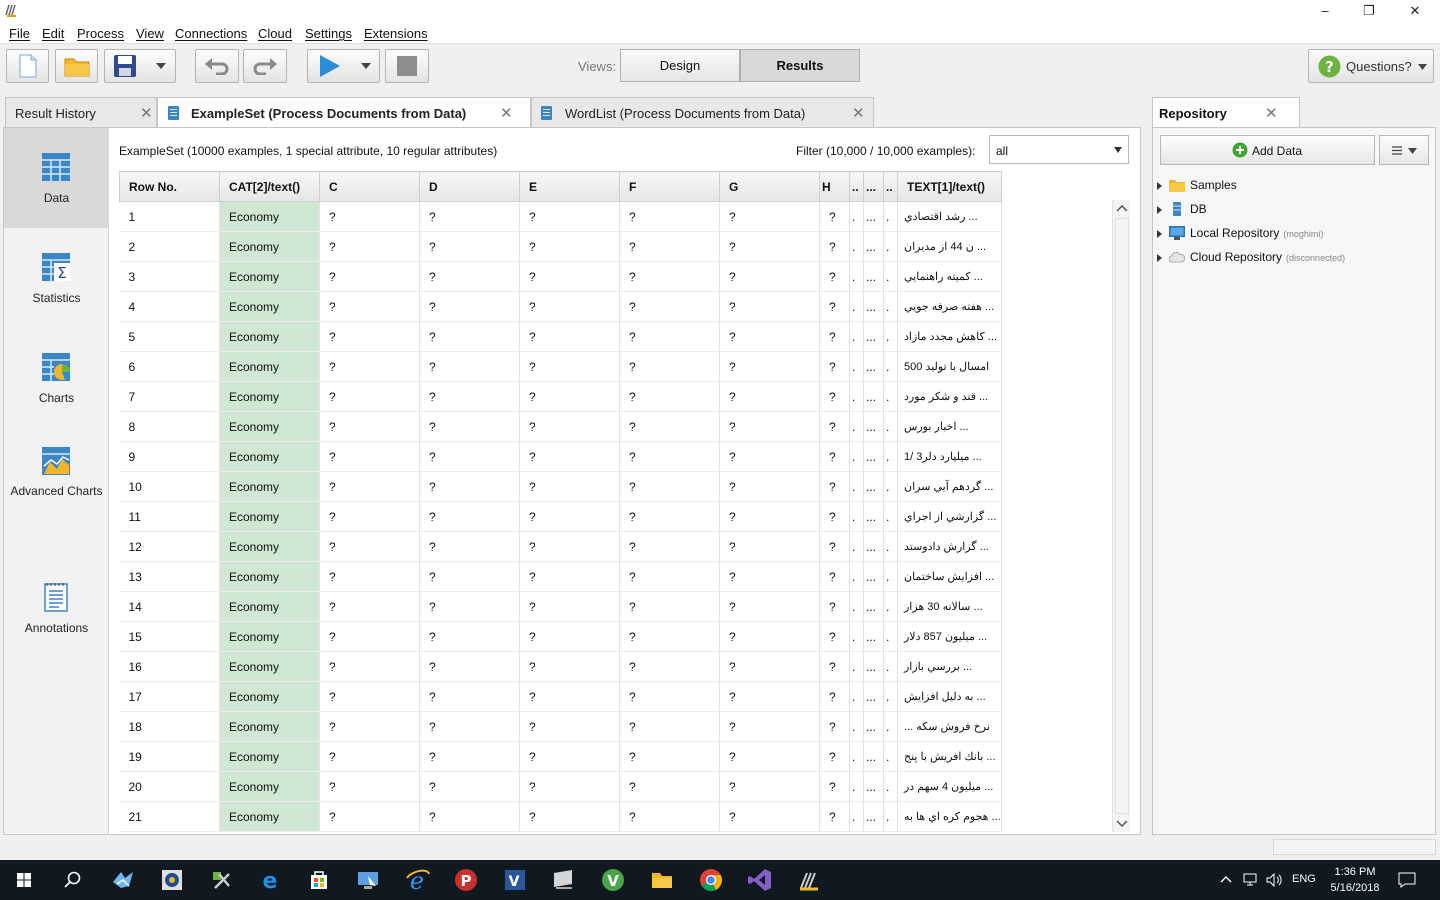  I want to click on scroll-up-icon, so click(1122, 209).